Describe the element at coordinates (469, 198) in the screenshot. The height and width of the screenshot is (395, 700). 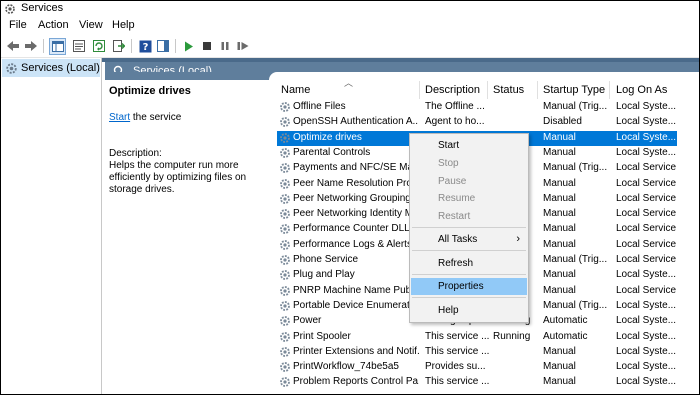
I see `context-menu-resume: Resume` at that location.